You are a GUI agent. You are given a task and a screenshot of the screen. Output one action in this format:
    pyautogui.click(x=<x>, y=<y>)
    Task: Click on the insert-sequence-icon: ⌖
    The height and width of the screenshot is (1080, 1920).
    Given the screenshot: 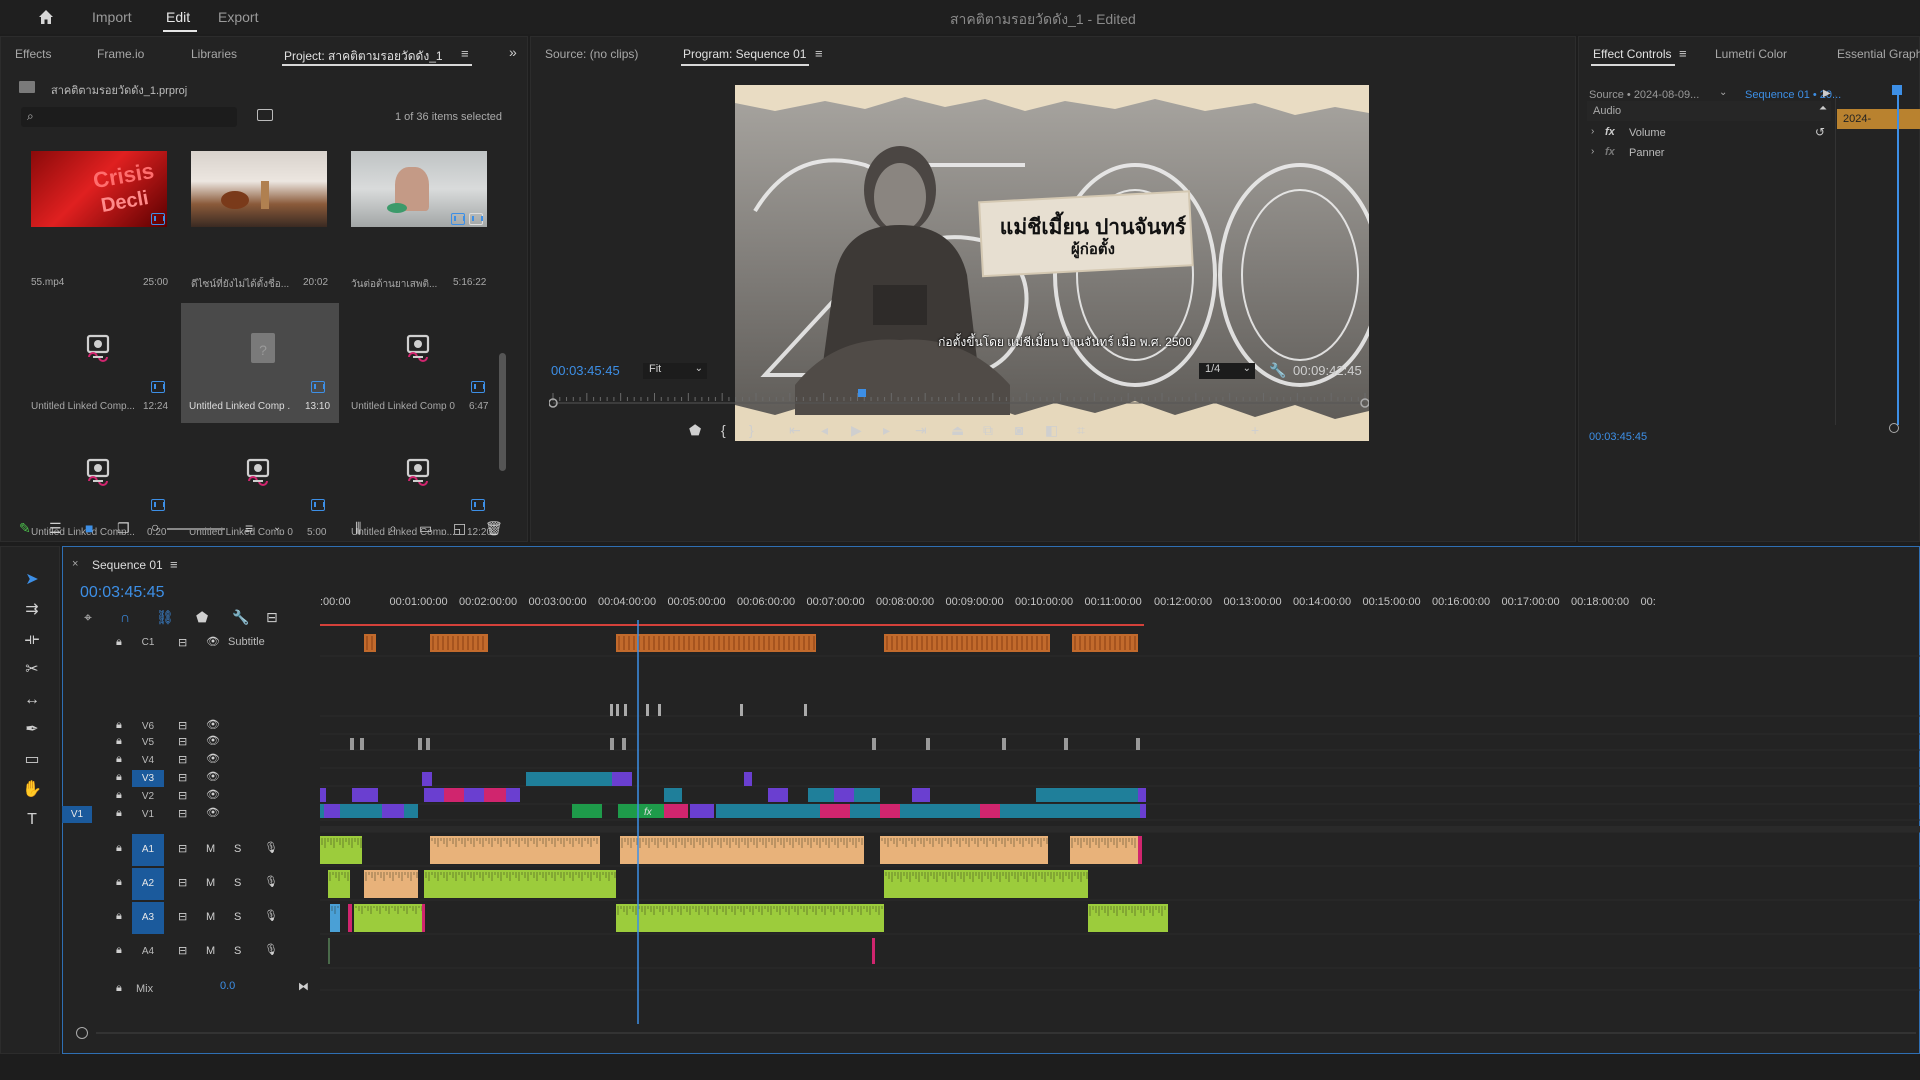 What is the action you would take?
    pyautogui.click(x=88, y=617)
    